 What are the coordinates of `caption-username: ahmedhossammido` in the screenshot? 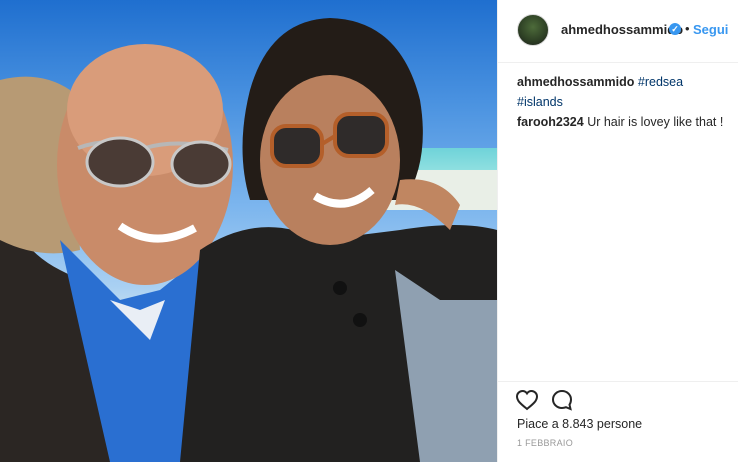 It's located at (575, 82).